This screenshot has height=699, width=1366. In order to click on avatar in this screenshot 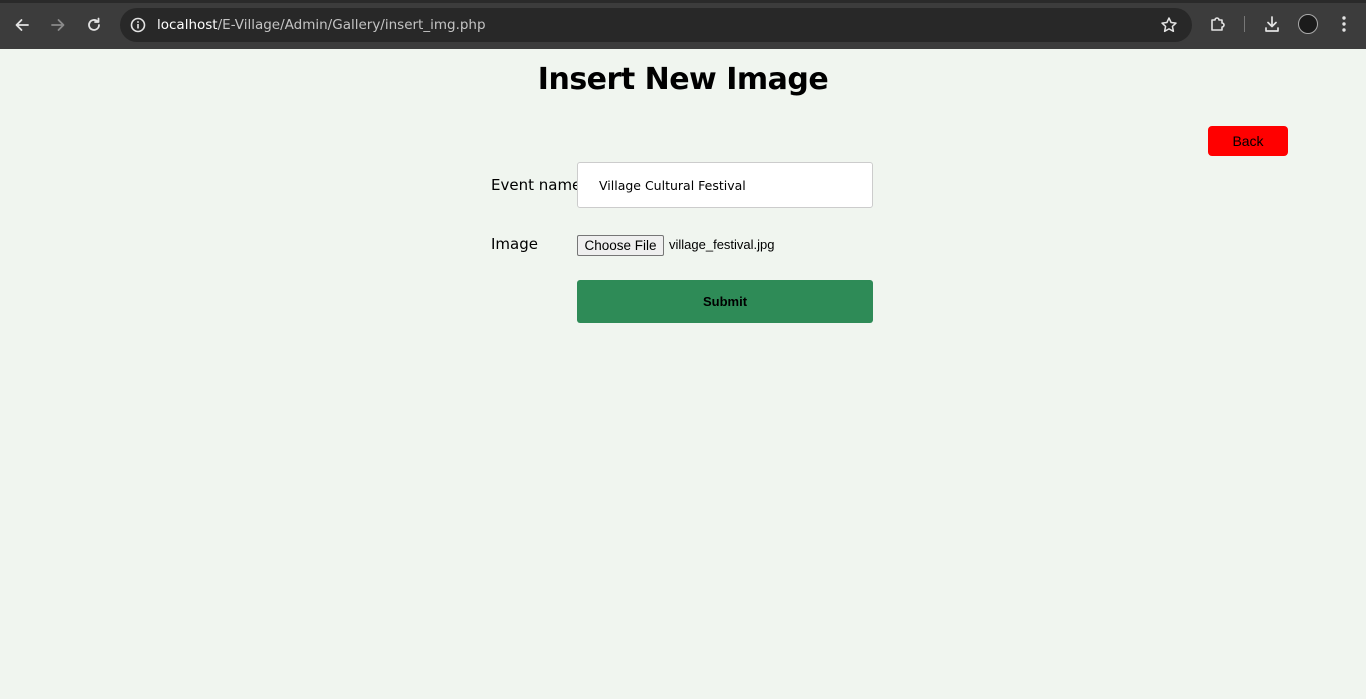, I will do `click(1308, 24)`.